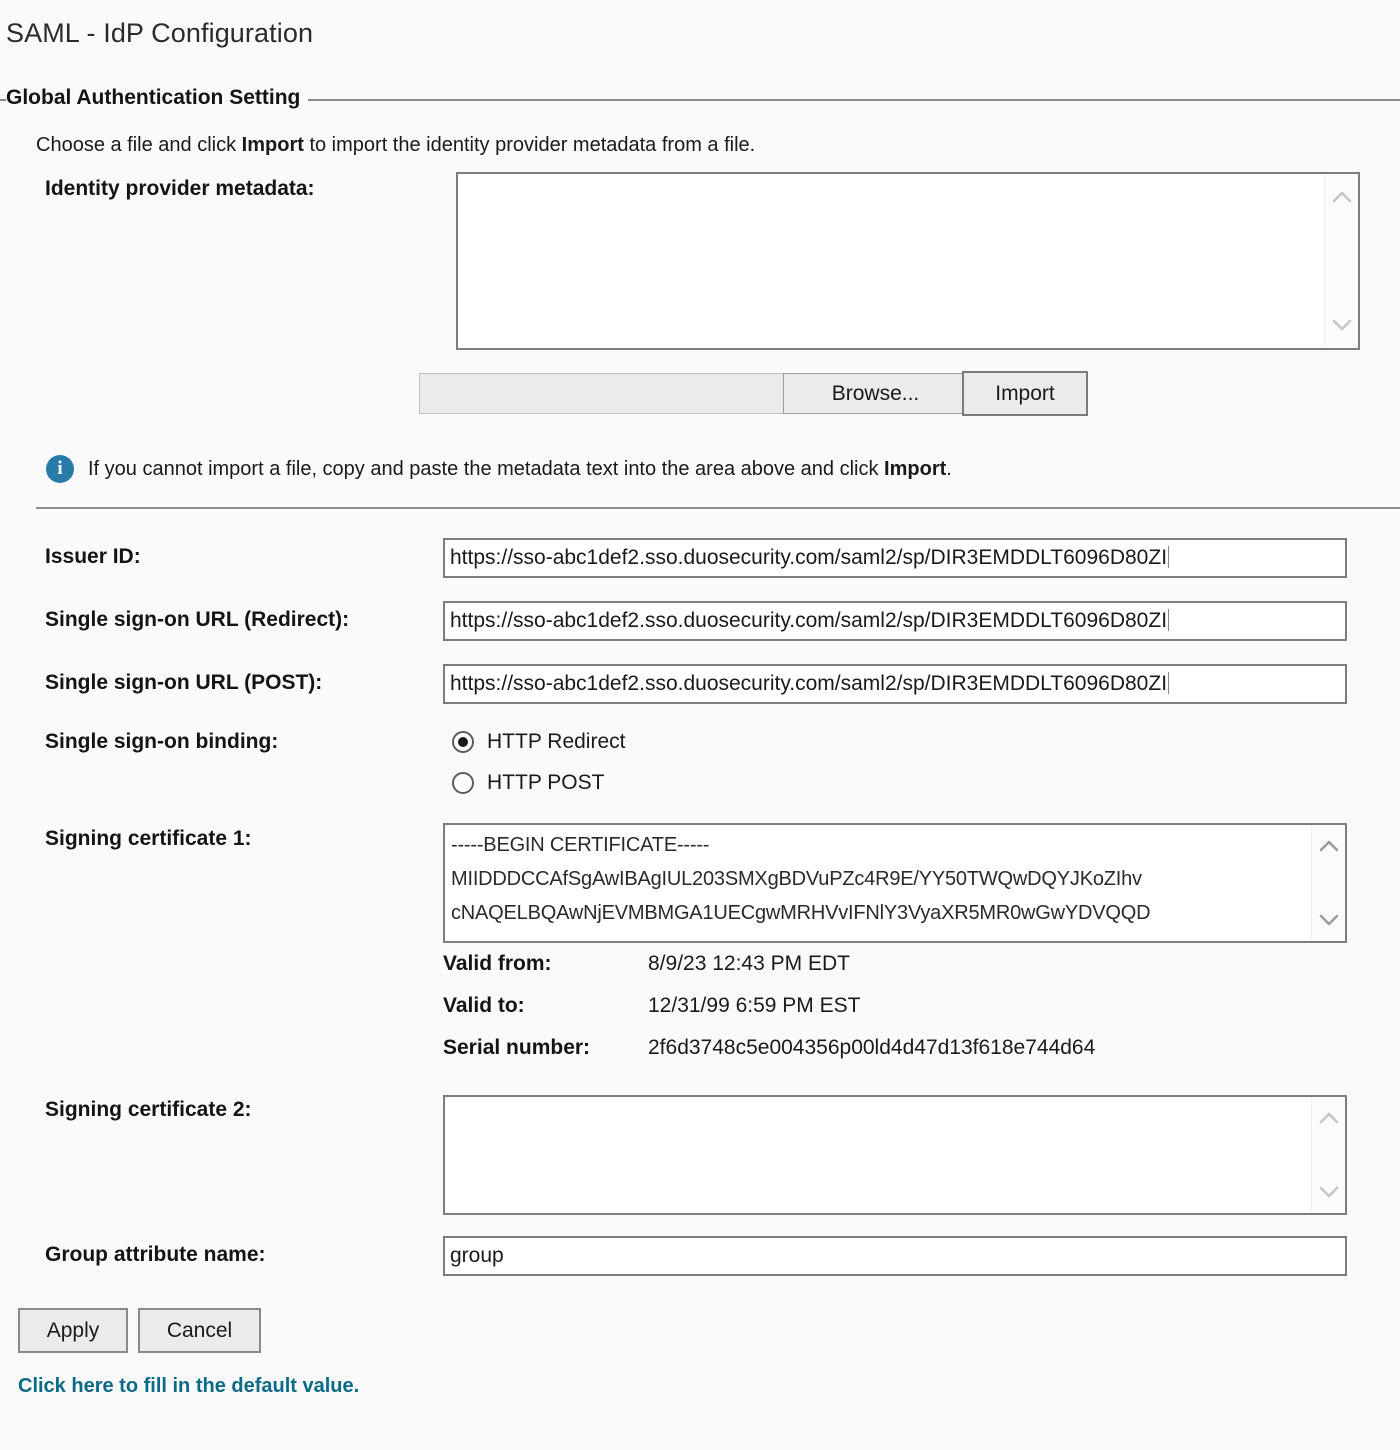 The height and width of the screenshot is (1450, 1400). What do you see at coordinates (484, 1005) in the screenshot?
I see `valid-to-label: Valid to:` at bounding box center [484, 1005].